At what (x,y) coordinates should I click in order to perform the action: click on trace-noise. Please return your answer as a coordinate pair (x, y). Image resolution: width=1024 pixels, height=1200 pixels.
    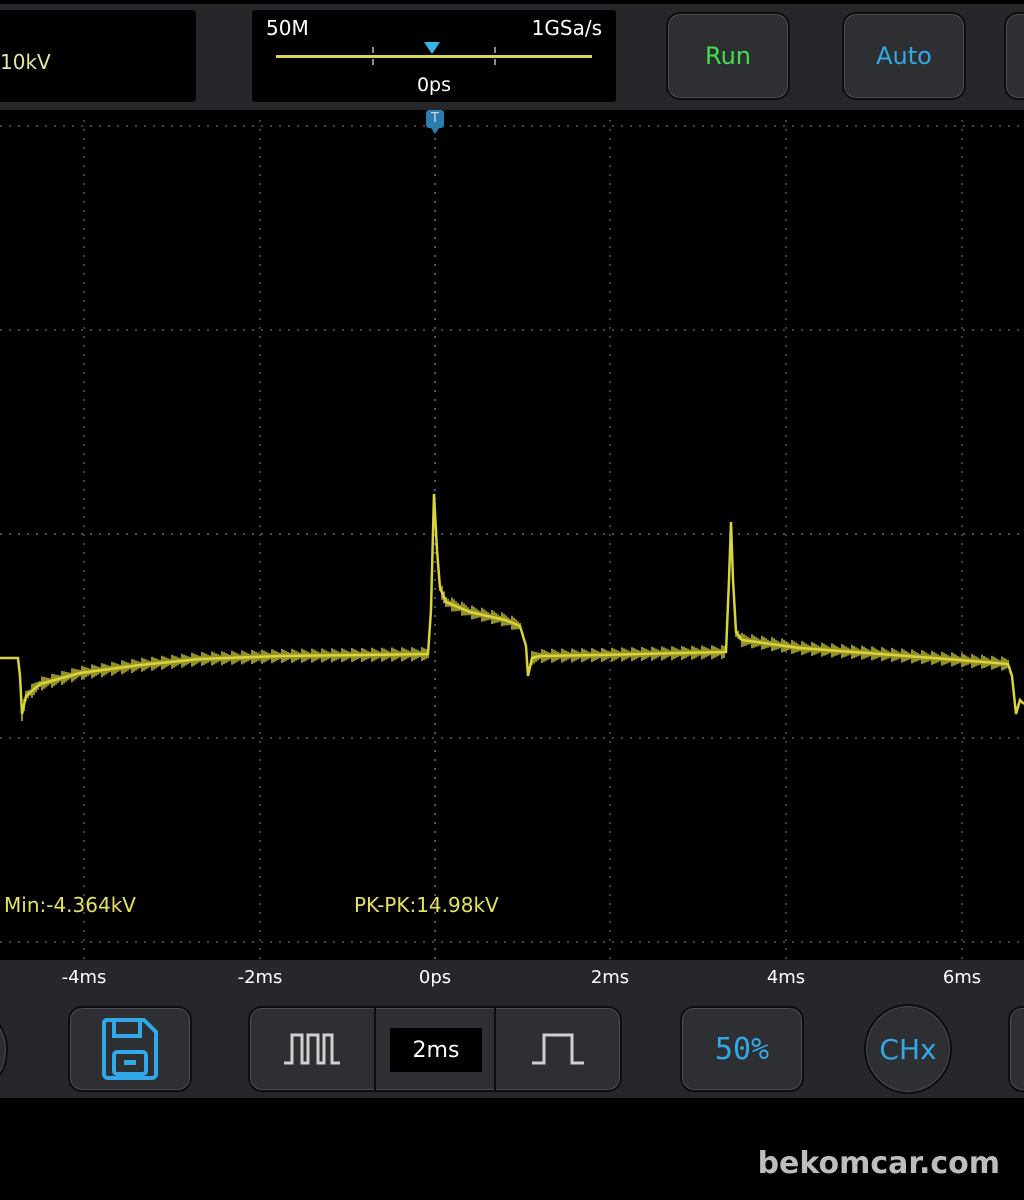
    Looking at the image, I should click on (516, 653).